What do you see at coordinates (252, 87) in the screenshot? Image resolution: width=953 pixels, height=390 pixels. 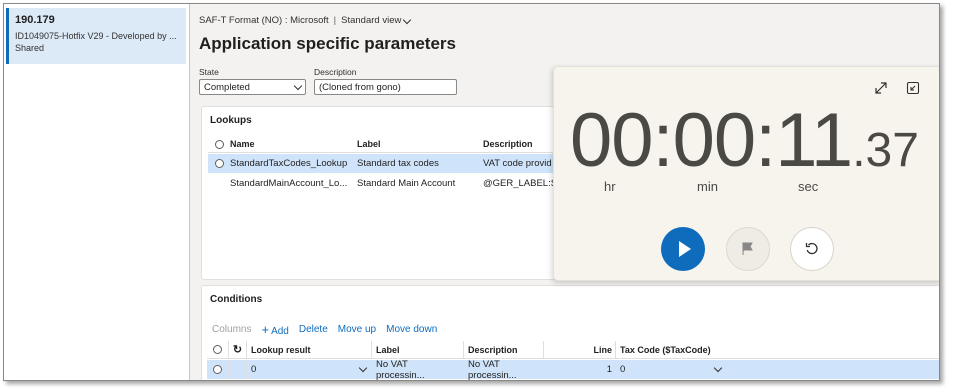 I see `state-dropdown: Completed` at bounding box center [252, 87].